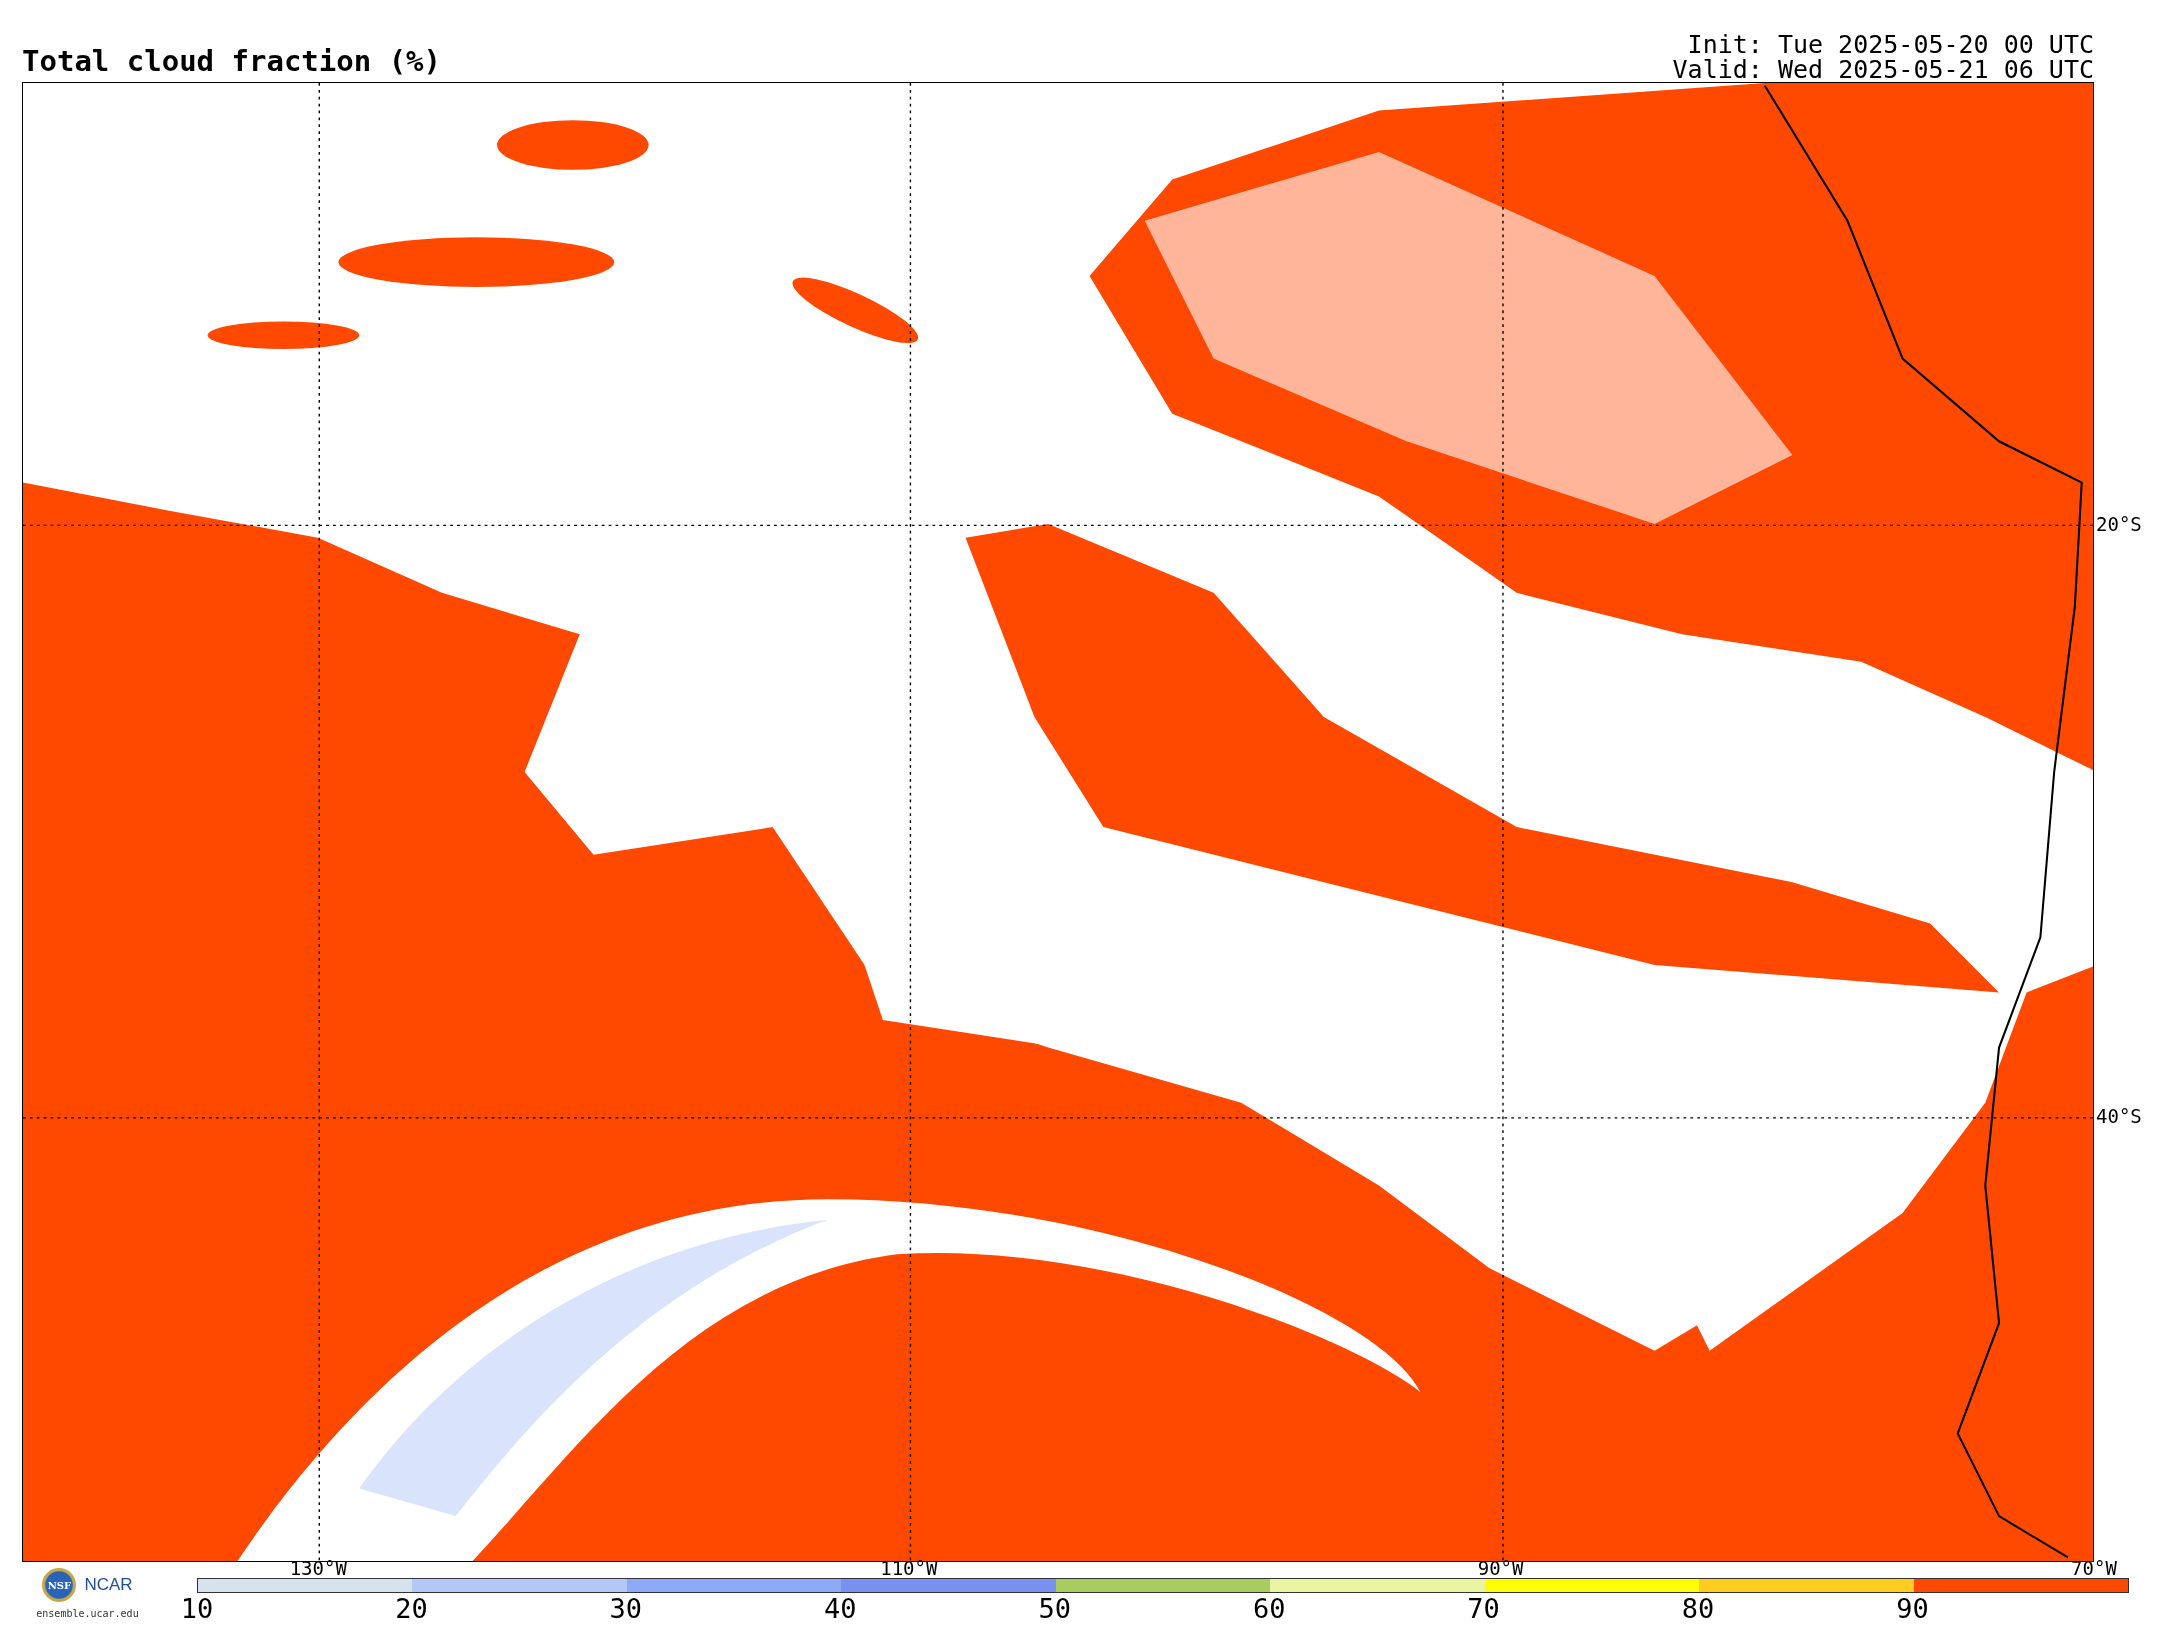 The width and height of the screenshot is (2160, 1626). Describe the element at coordinates (1890, 44) in the screenshot. I see `init-time: Init: Tue 2025-05-20 00 UTC` at that location.